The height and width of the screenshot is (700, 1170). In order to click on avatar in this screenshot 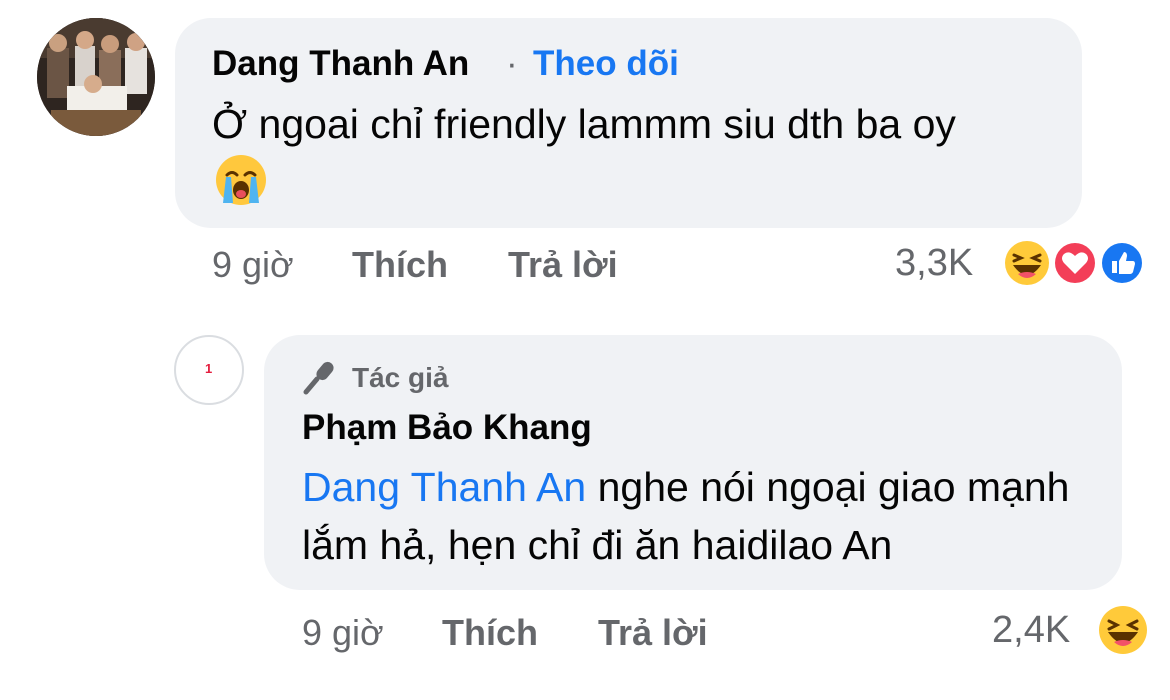, I will do `click(96, 77)`.